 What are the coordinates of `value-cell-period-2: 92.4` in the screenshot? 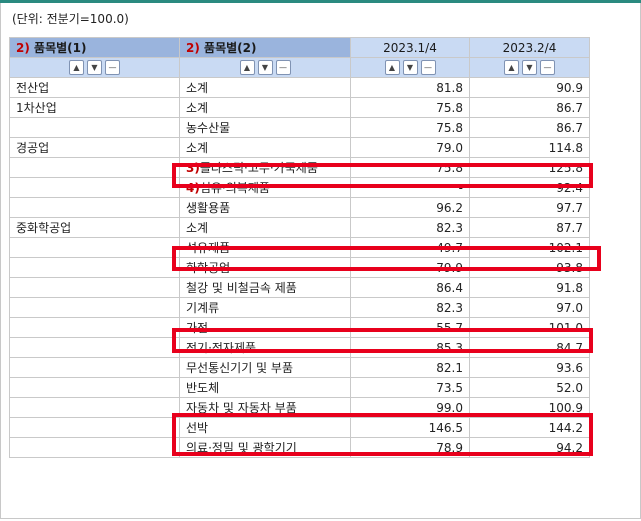 It's located at (529, 187).